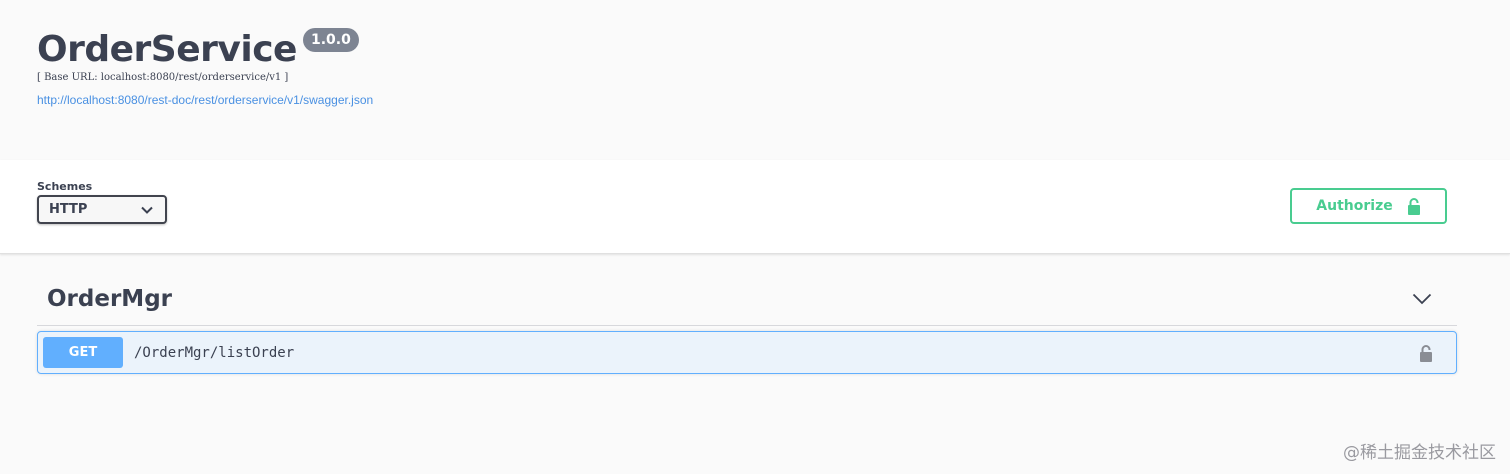  What do you see at coordinates (167, 49) in the screenshot?
I see `api-title: OrderService` at bounding box center [167, 49].